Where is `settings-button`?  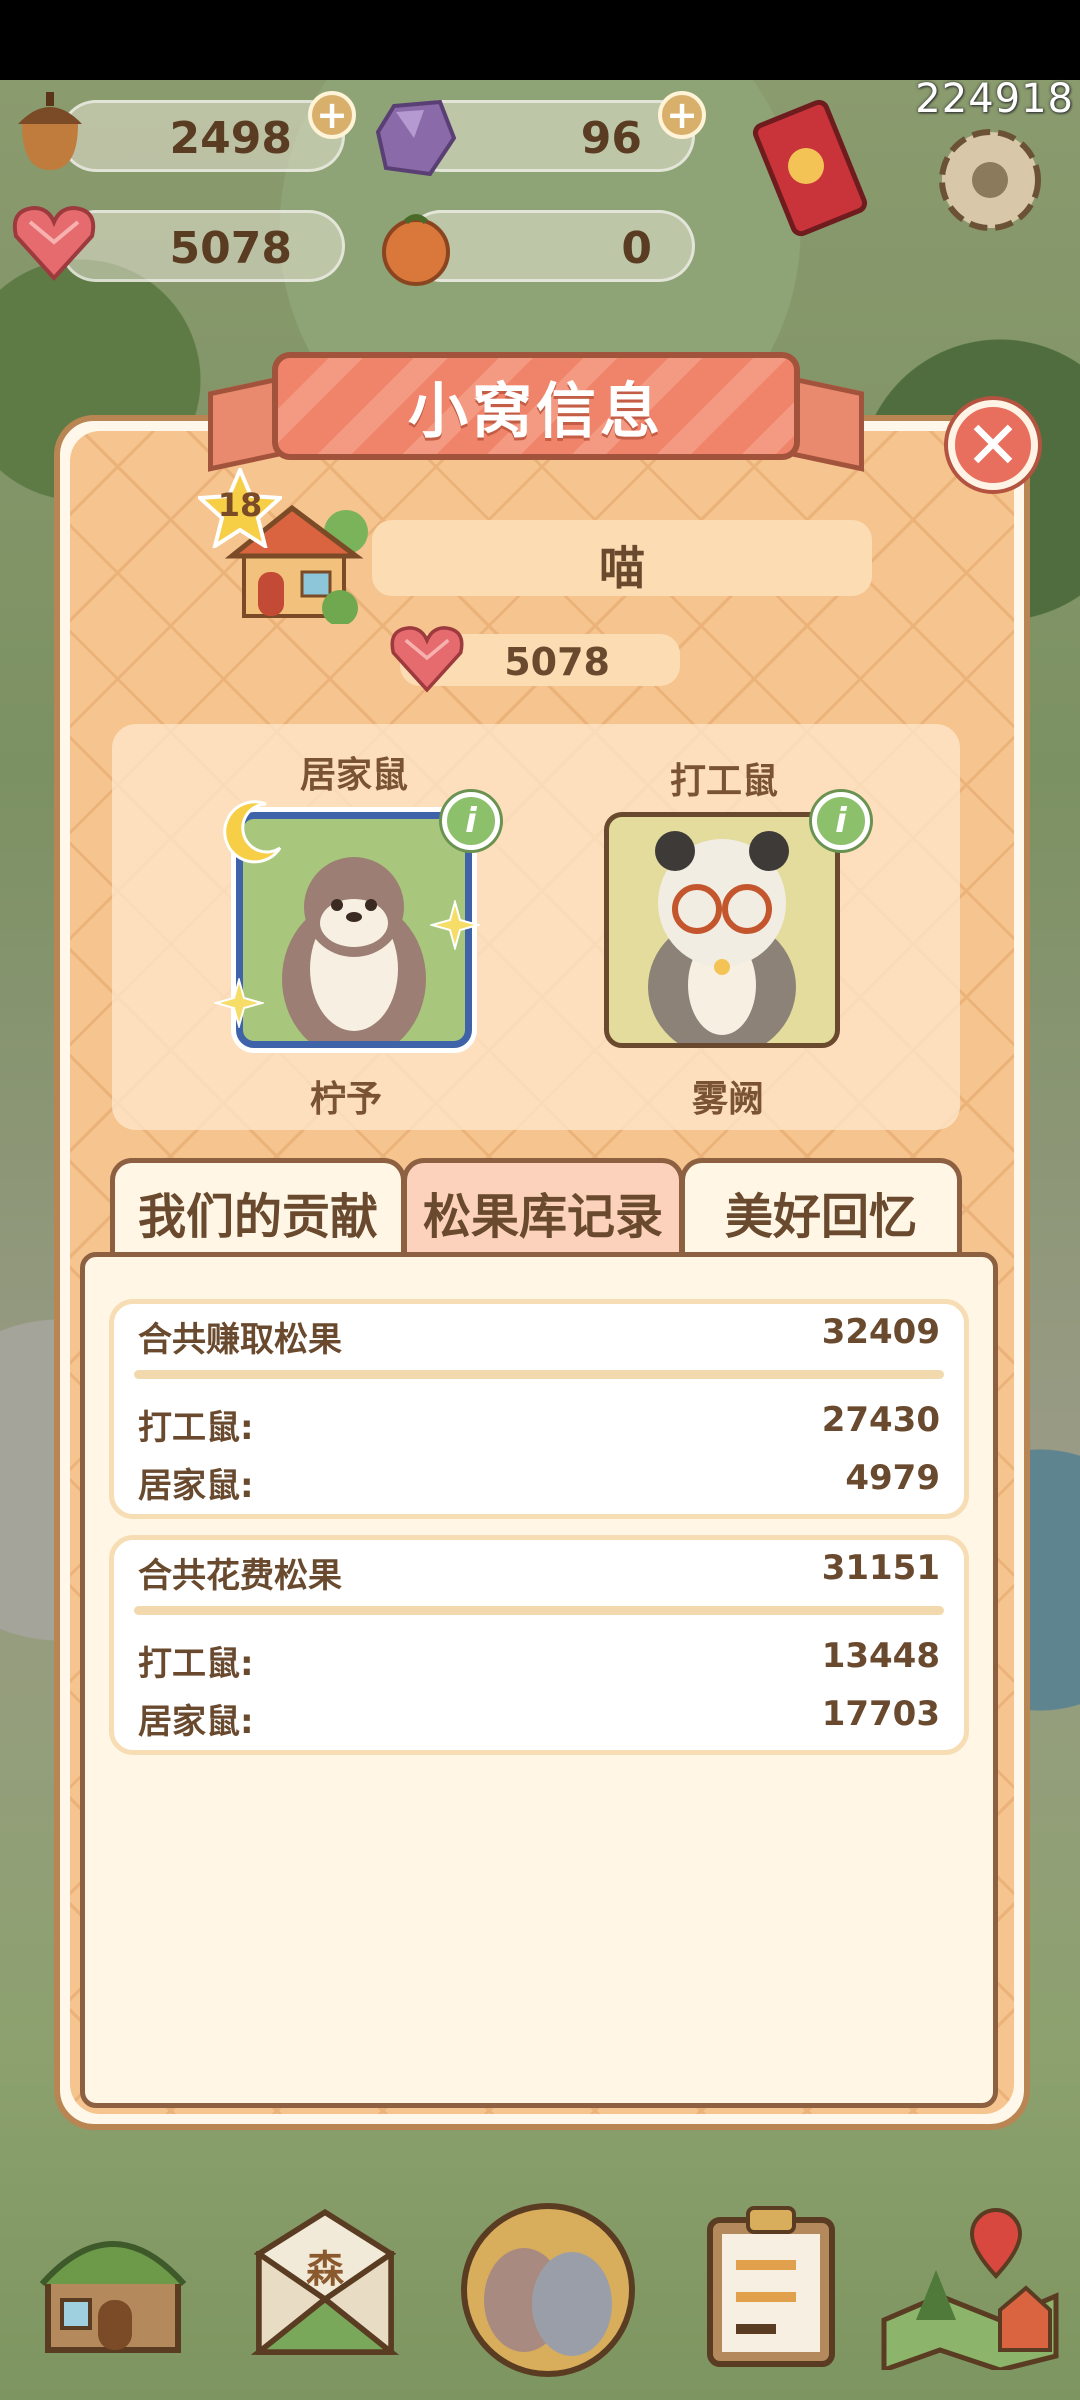
settings-button is located at coordinates (990, 180).